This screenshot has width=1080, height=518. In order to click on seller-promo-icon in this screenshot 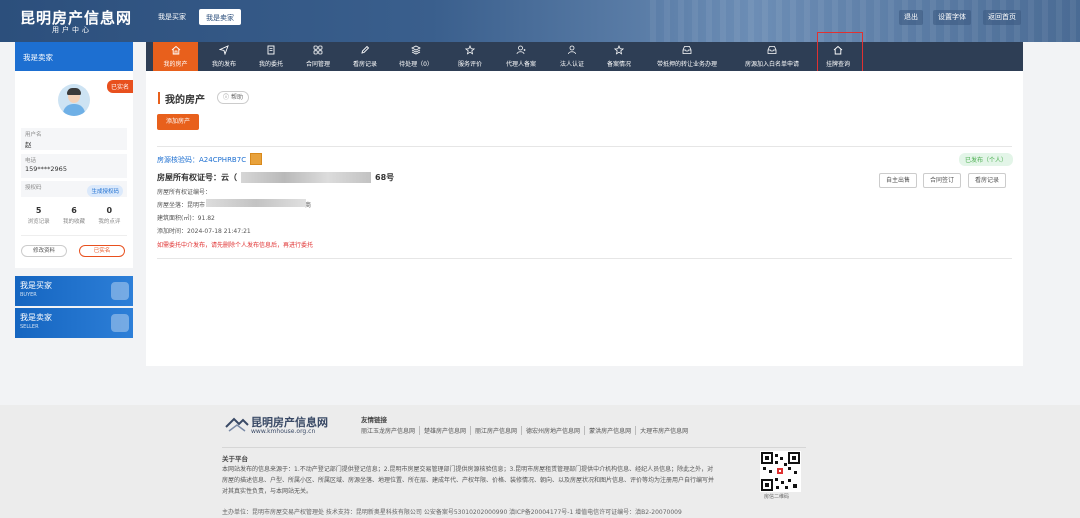, I will do `click(120, 323)`.